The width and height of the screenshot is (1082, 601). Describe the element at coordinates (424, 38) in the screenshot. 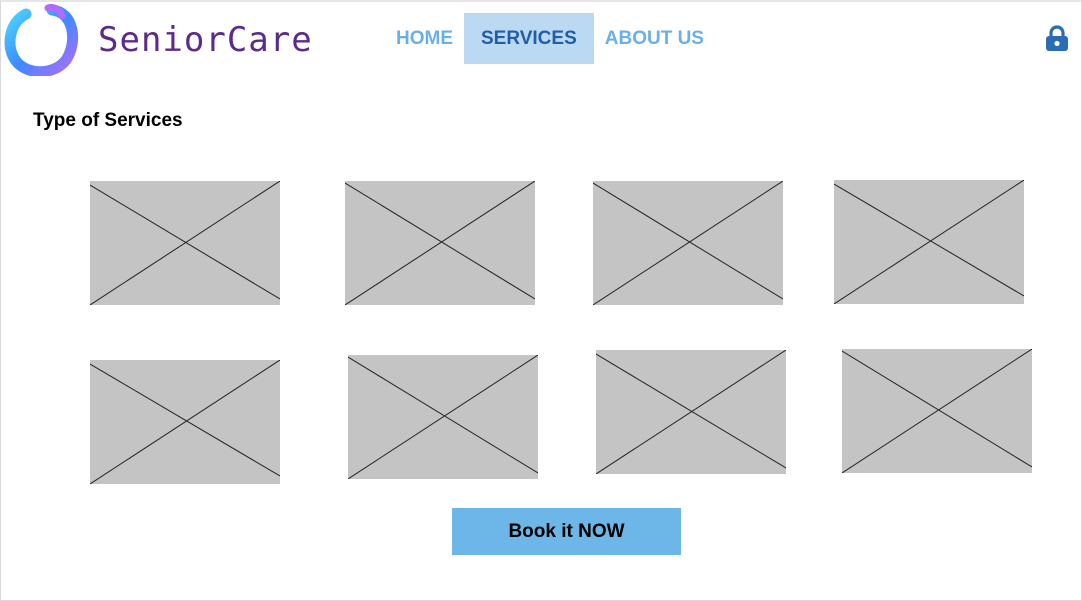

I see `nav-home: HOME` at that location.